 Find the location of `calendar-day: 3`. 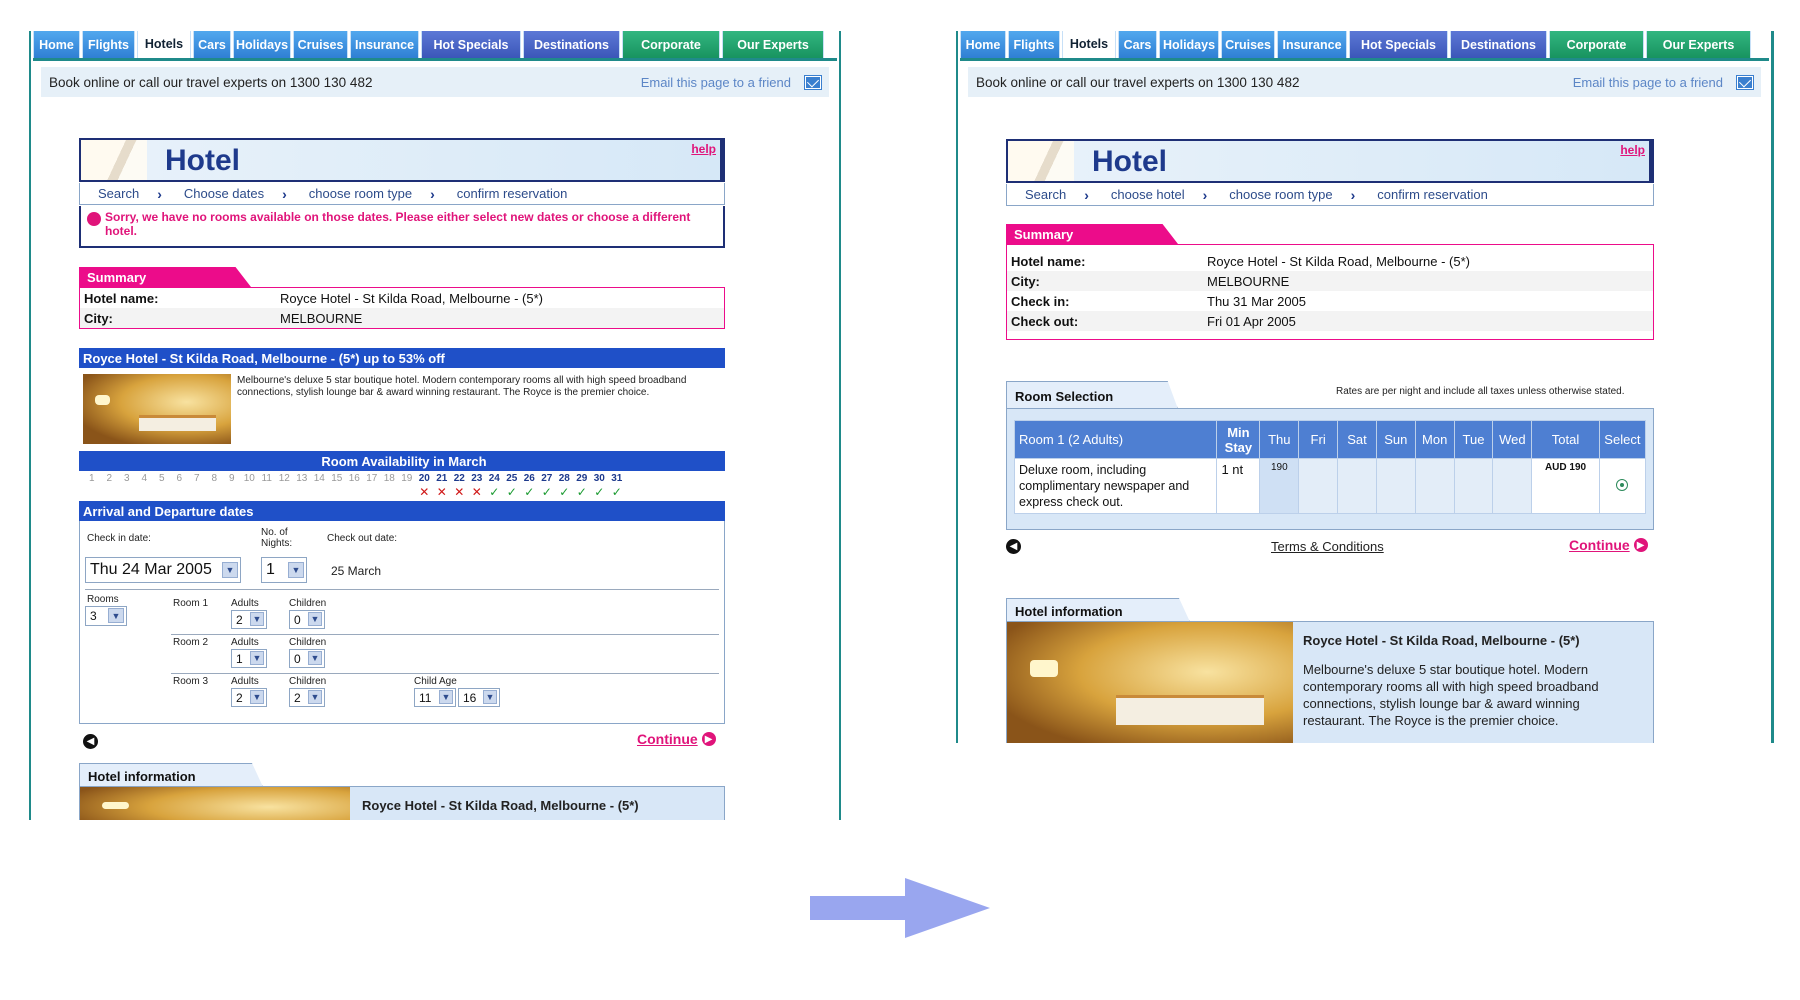

calendar-day: 3 is located at coordinates (126, 478).